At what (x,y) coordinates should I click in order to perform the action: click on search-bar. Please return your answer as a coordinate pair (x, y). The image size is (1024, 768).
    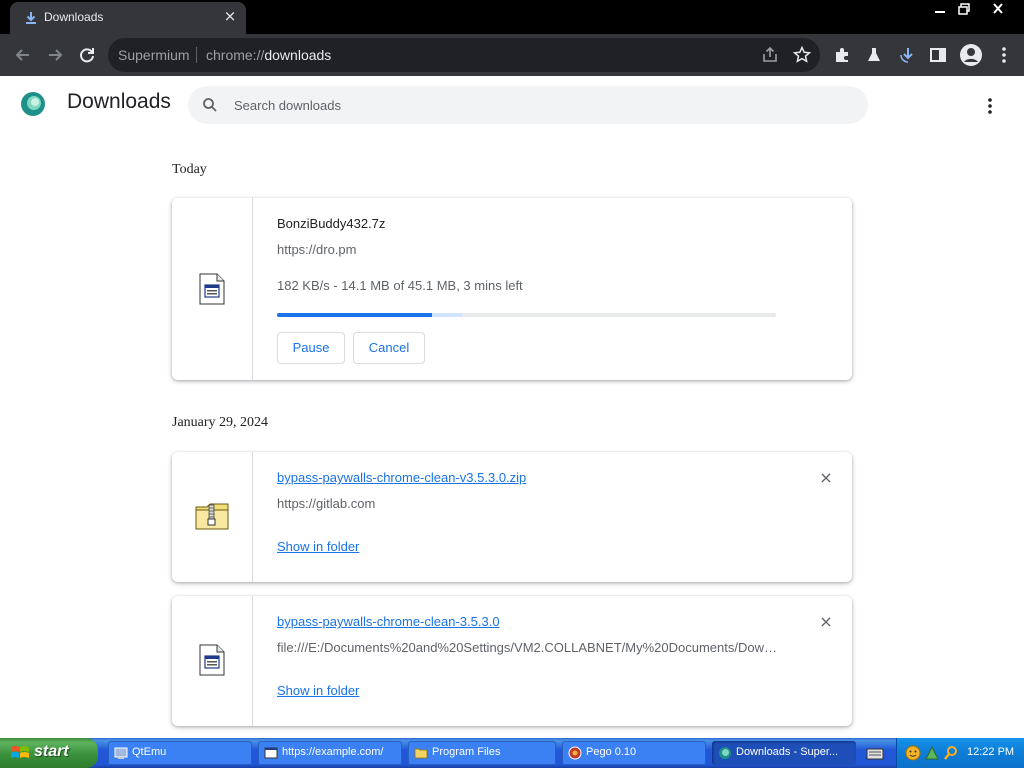
    Looking at the image, I should click on (528, 105).